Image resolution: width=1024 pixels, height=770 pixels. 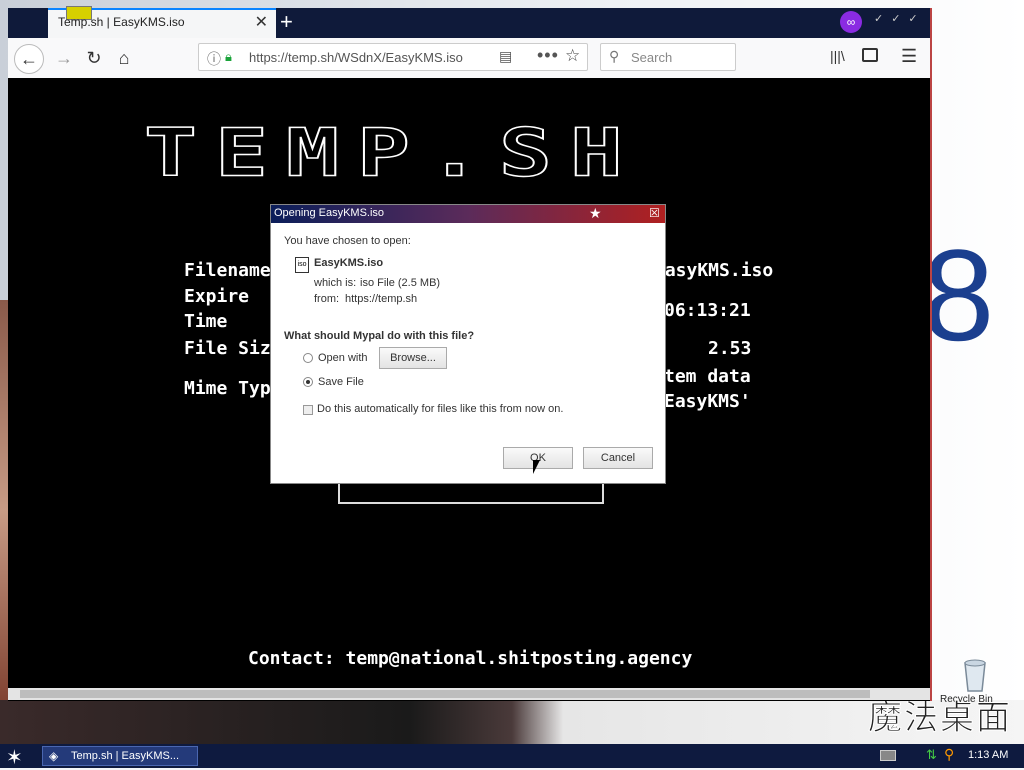 I want to click on open-with-label: Open with, so click(x=343, y=358).